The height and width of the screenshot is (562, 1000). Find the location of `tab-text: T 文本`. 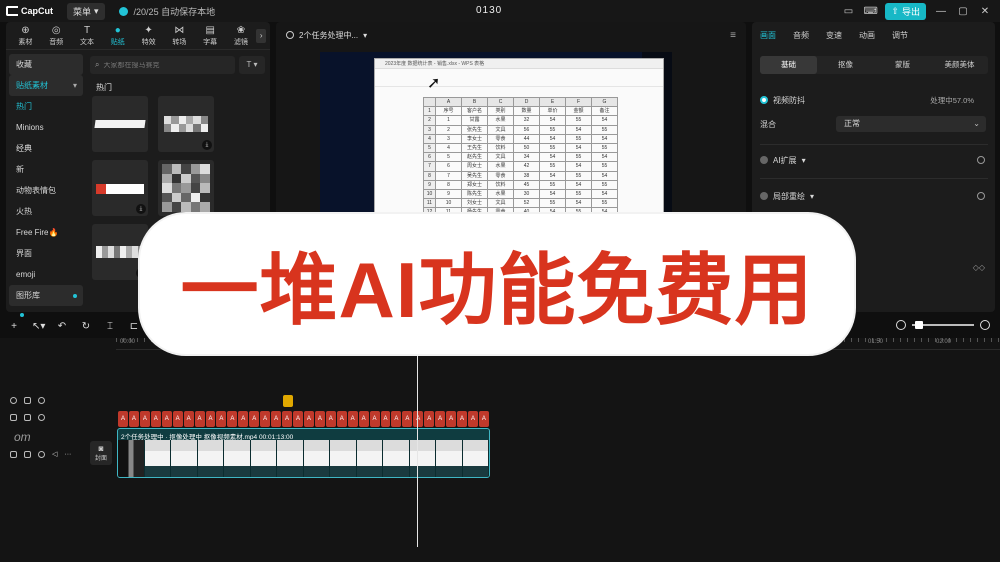

tab-text: T 文本 is located at coordinates (87, 36).